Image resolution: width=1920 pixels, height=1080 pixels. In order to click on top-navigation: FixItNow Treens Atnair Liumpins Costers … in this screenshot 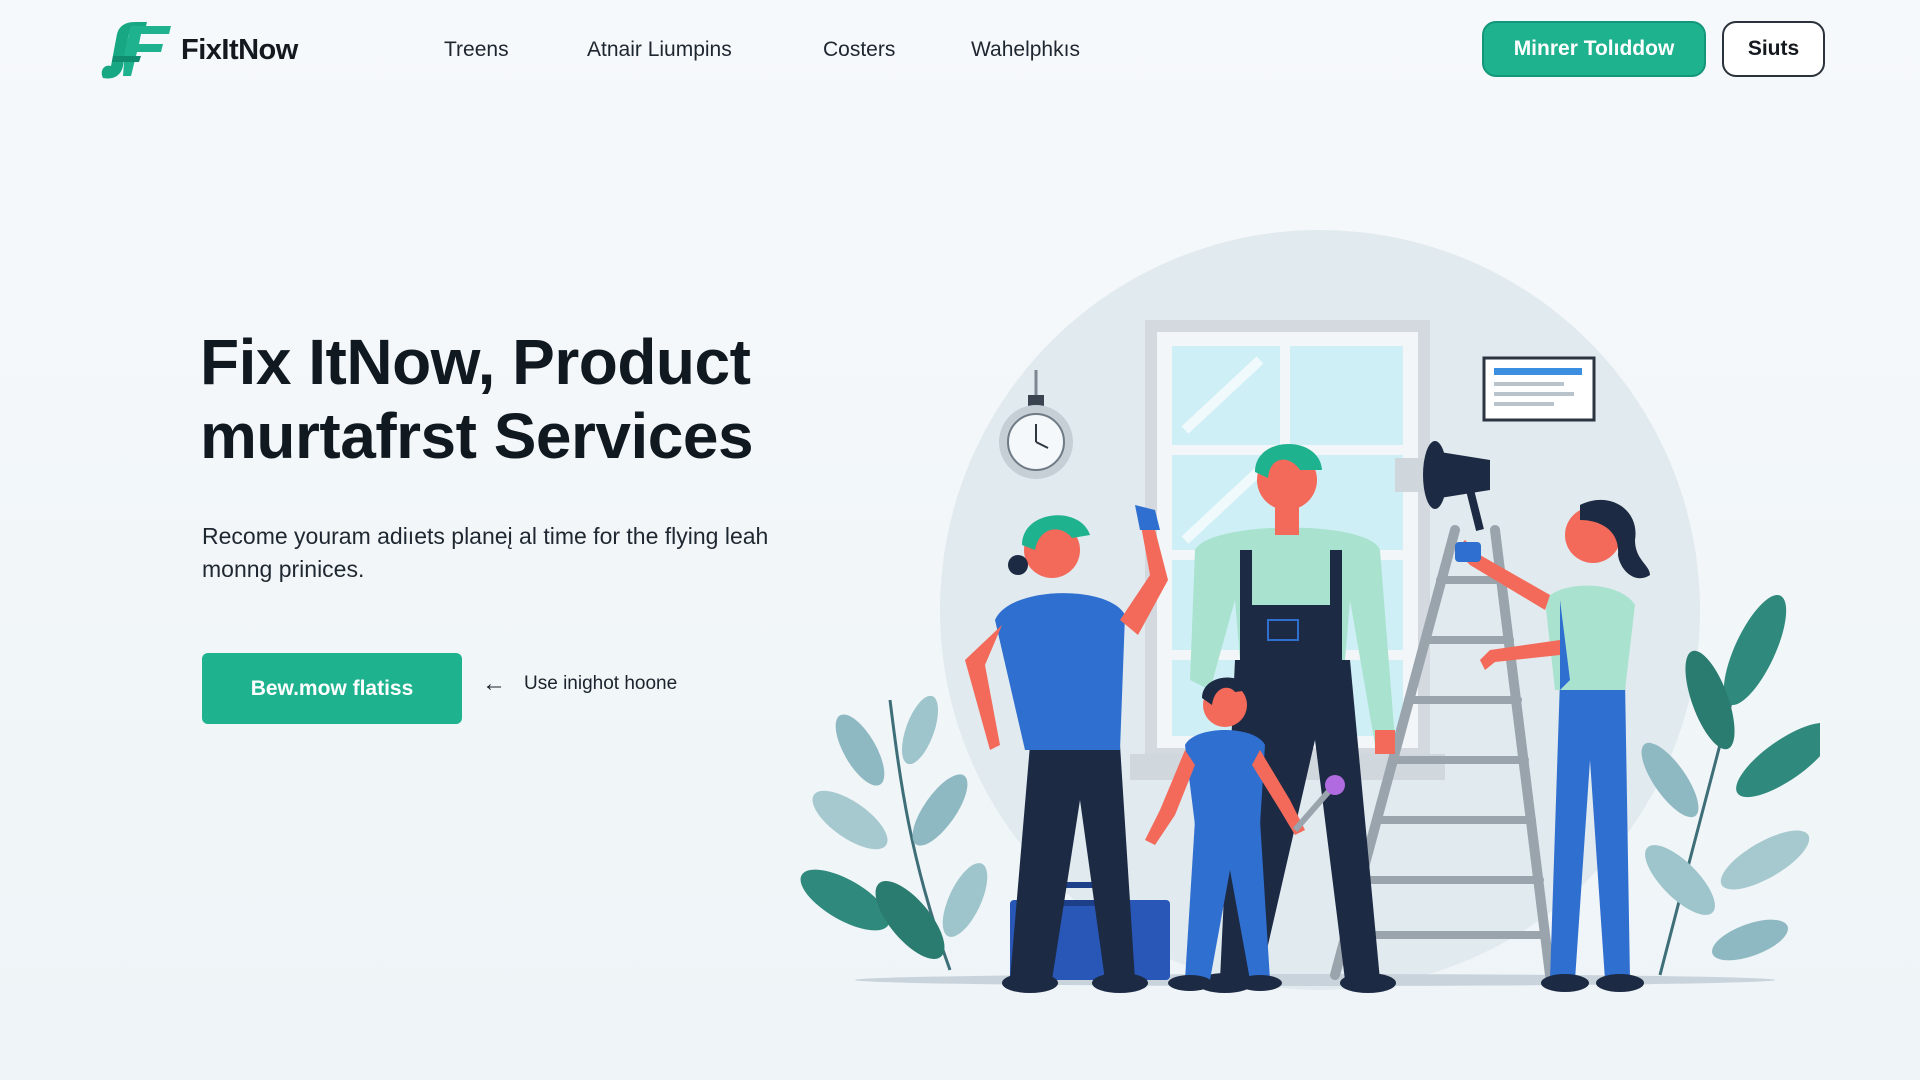, I will do `click(960, 50)`.